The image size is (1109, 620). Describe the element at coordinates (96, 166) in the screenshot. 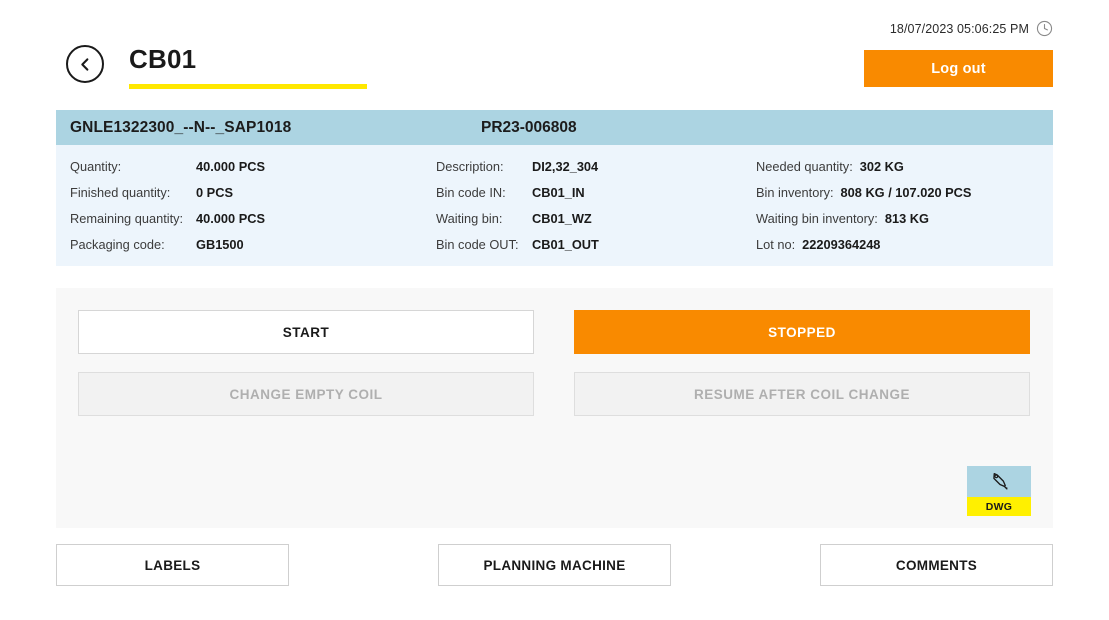

I see `info-label: Quantity:` at that location.